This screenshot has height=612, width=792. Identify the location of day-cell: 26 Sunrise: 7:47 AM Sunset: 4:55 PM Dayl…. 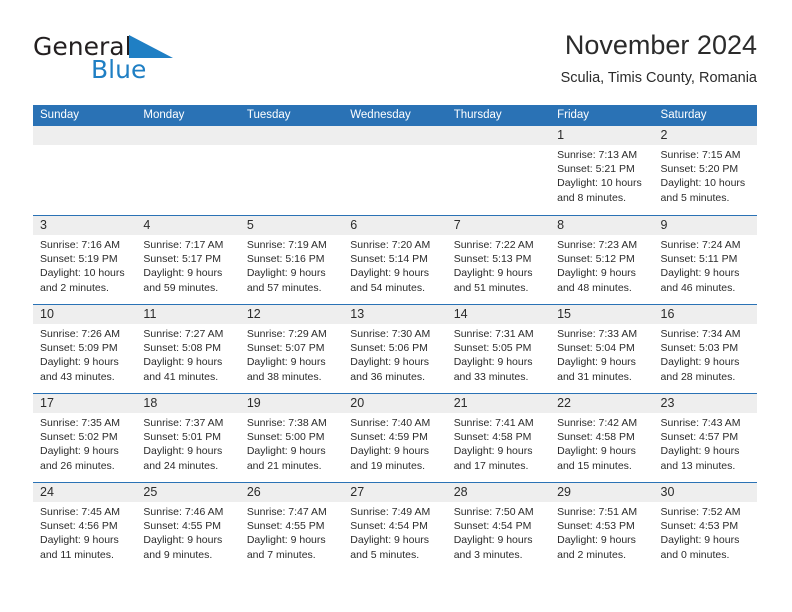
(291, 527).